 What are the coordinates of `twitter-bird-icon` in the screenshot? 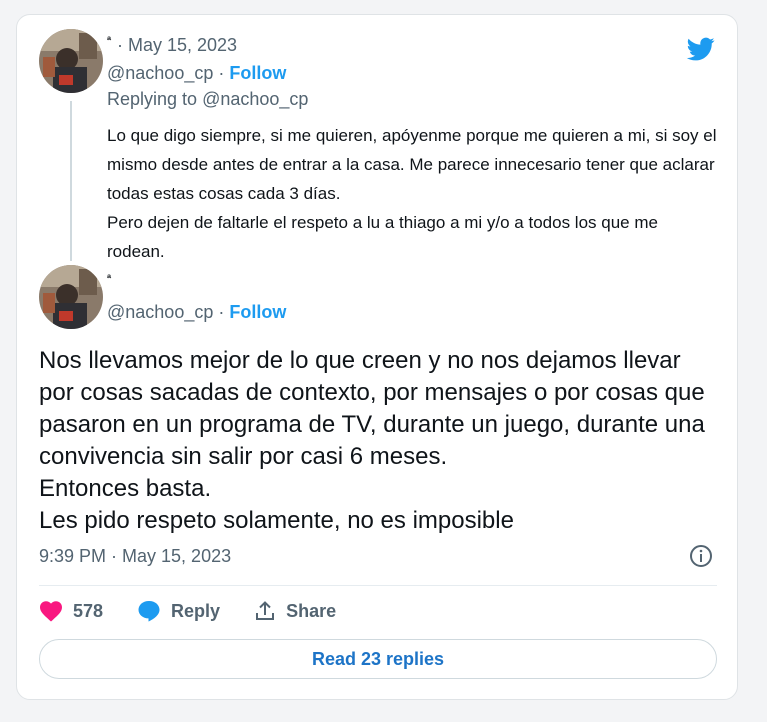 It's located at (701, 49).